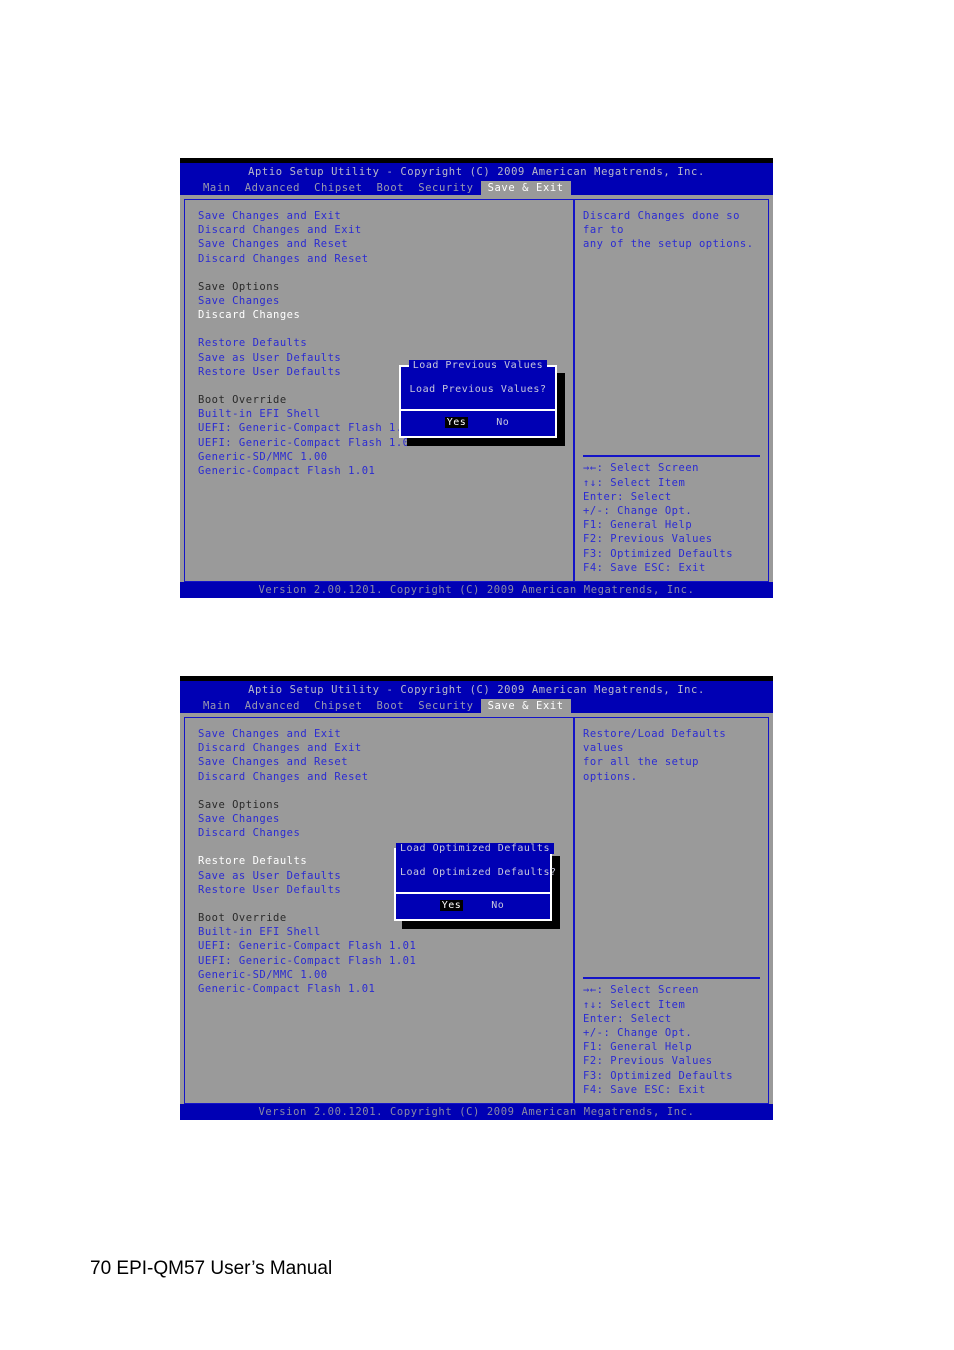 Image resolution: width=954 pixels, height=1350 pixels. I want to click on dialog-buttons-1: Yes No, so click(478, 423).